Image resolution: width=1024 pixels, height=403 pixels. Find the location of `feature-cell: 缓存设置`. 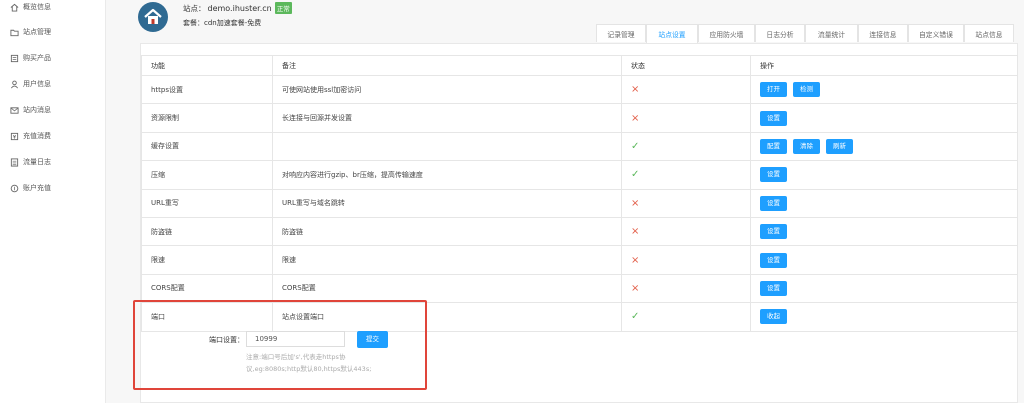

feature-cell: 缓存设置 is located at coordinates (207, 146).